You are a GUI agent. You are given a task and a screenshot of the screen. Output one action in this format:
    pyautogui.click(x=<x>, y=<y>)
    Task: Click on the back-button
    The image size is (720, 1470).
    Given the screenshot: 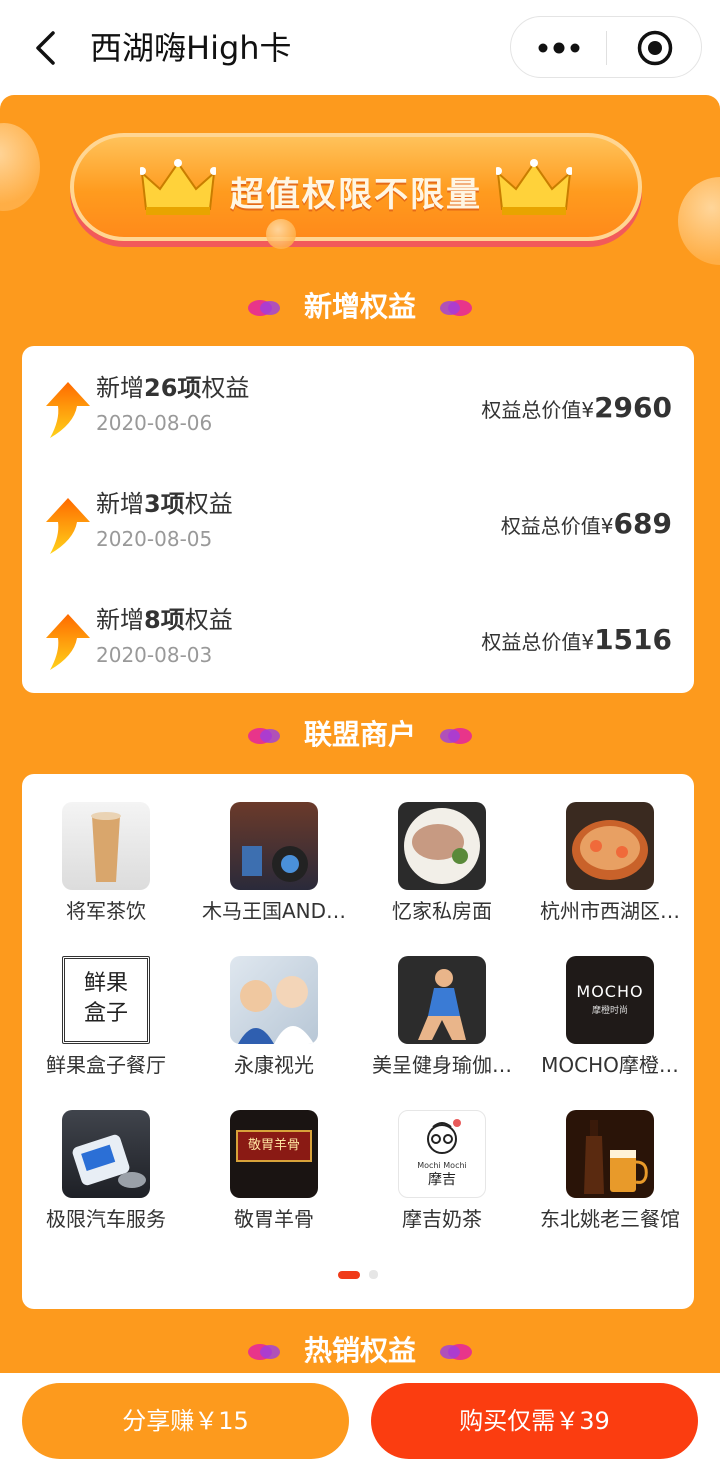 What is the action you would take?
    pyautogui.click(x=46, y=48)
    